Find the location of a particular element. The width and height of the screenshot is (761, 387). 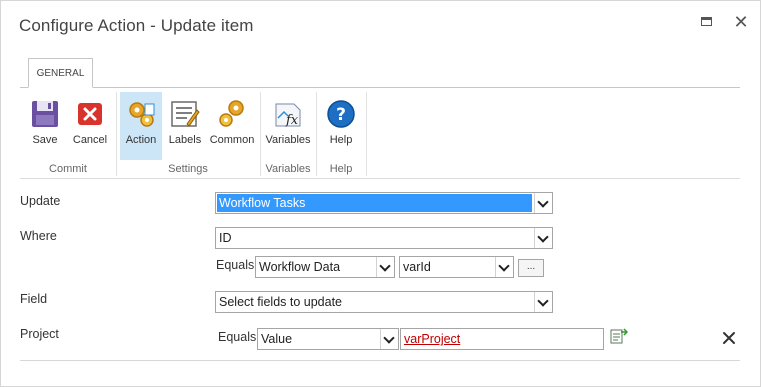

svg-text: fx is located at coordinates (292, 120).